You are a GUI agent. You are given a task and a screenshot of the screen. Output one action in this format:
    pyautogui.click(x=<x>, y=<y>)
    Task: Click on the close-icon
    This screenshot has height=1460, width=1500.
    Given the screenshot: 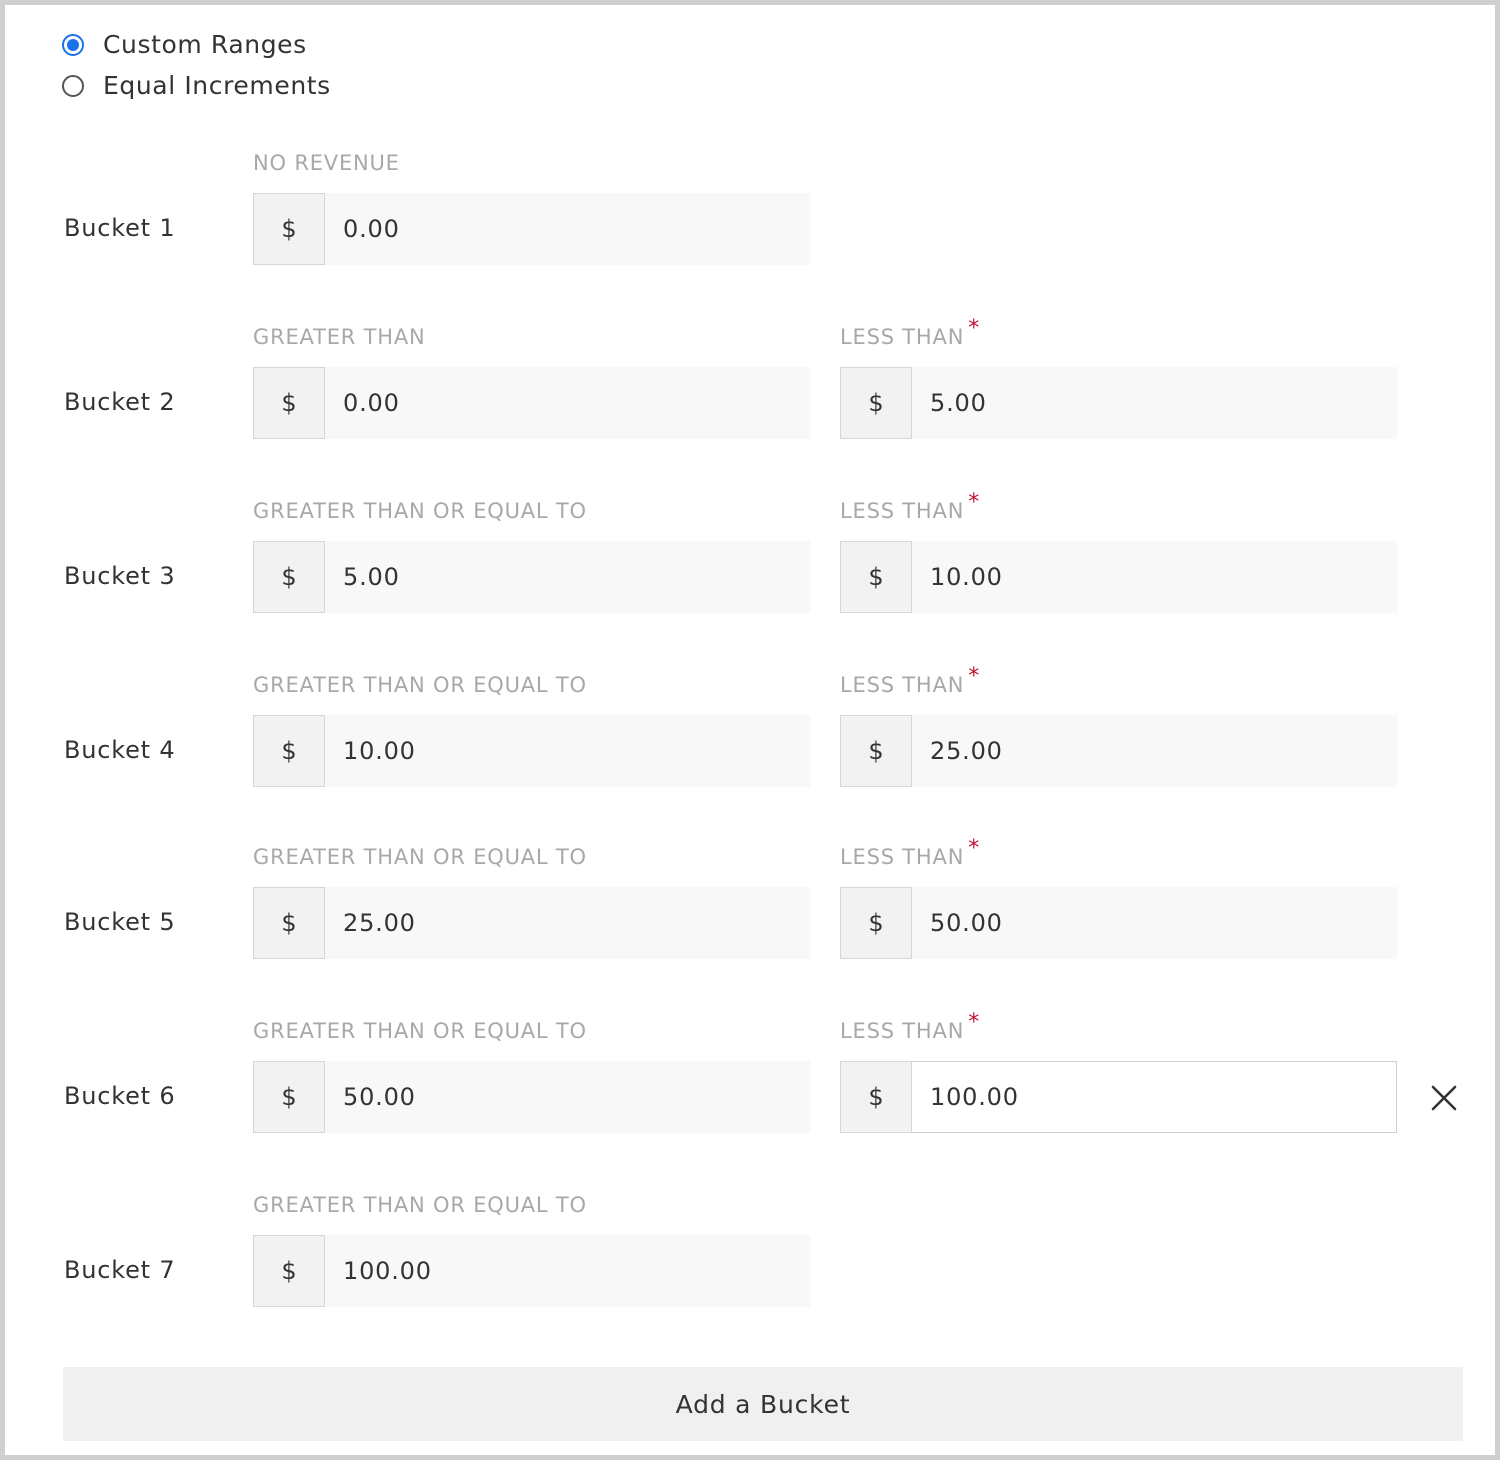 What is the action you would take?
    pyautogui.click(x=1444, y=1098)
    